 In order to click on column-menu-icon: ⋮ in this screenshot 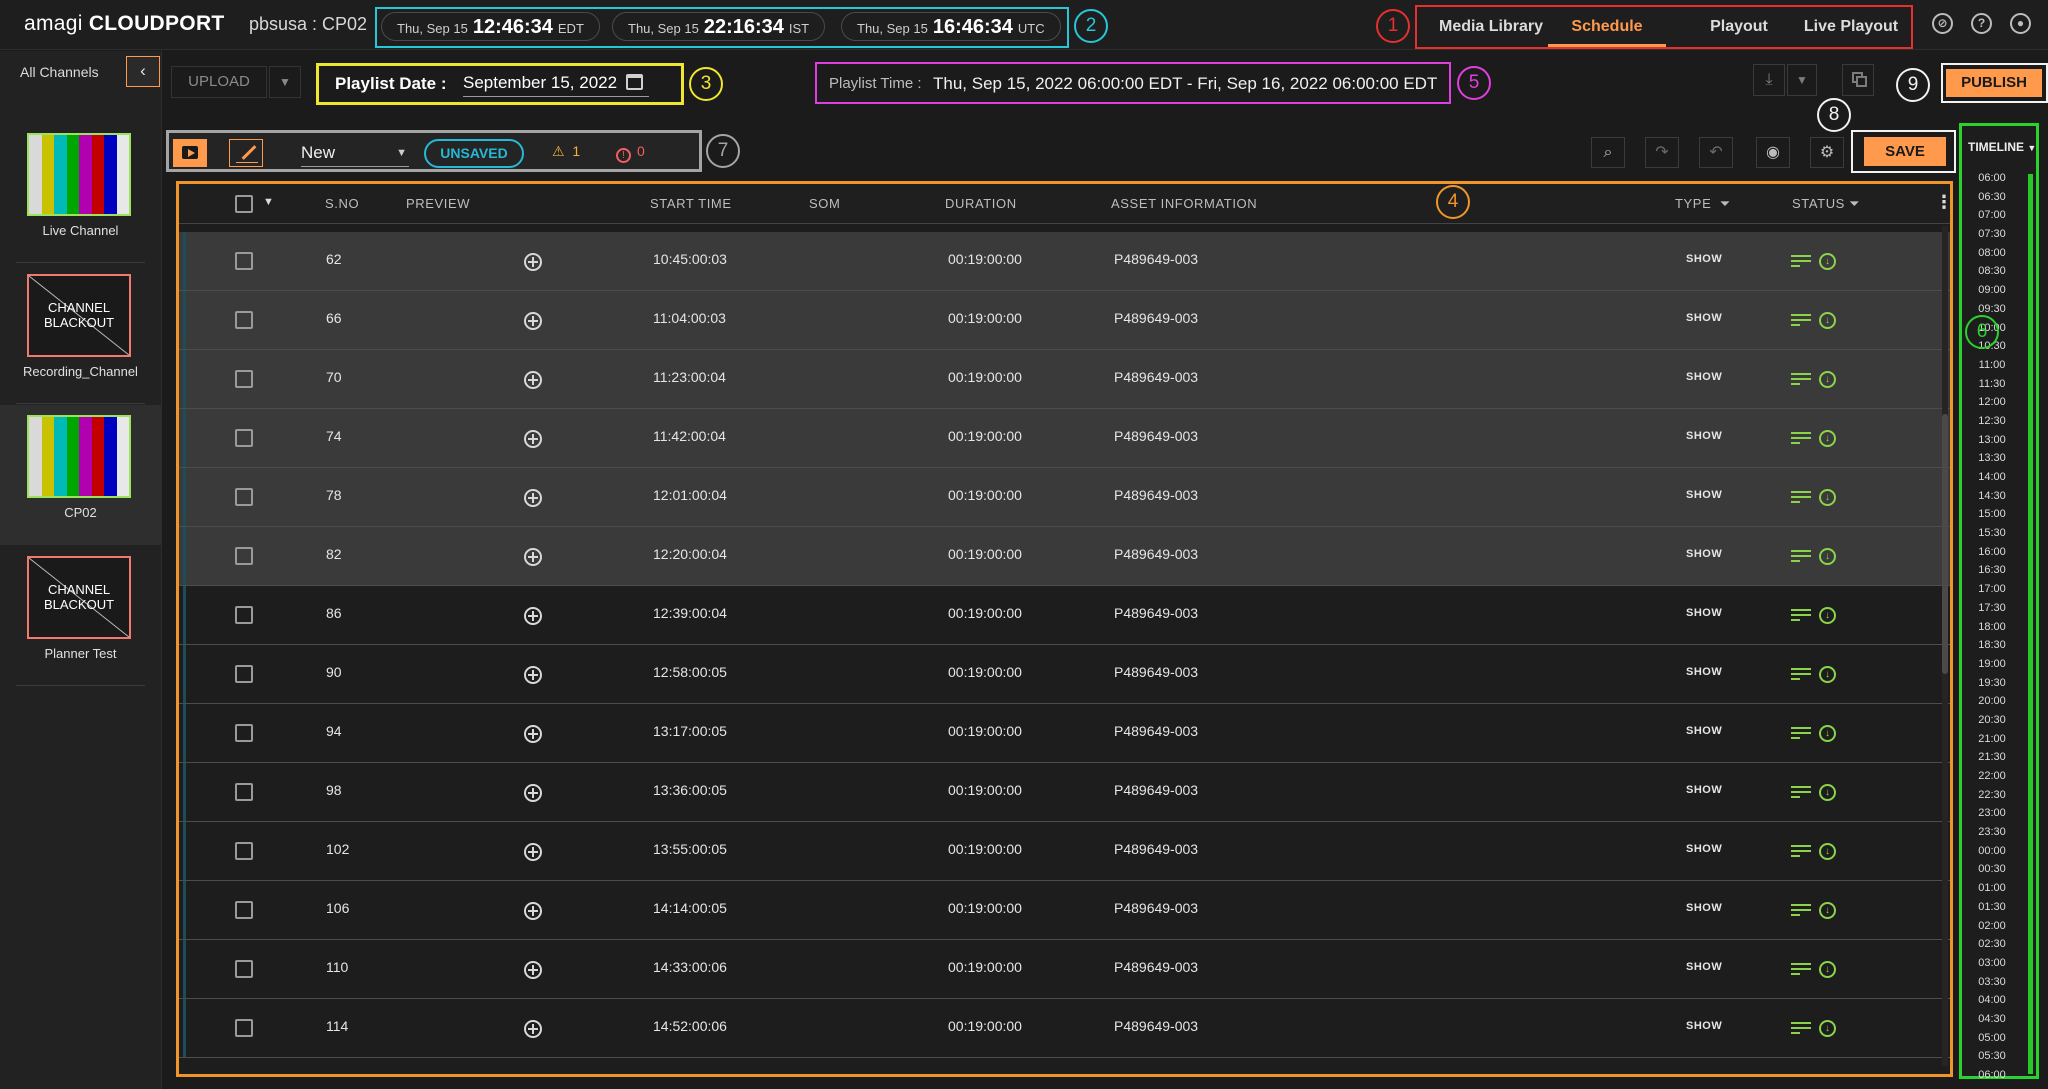, I will do `click(1942, 202)`.